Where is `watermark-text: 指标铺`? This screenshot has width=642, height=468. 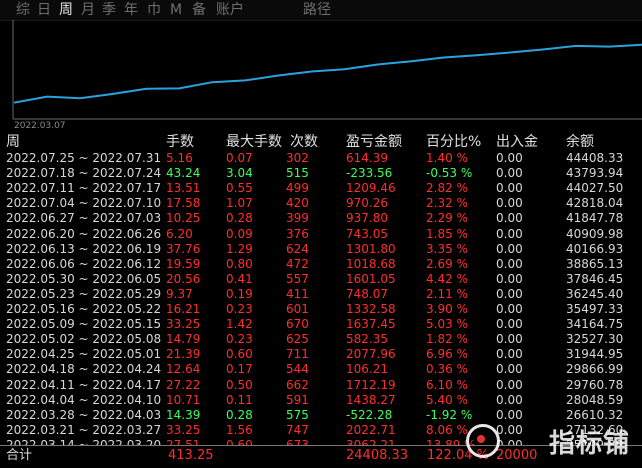
watermark-text: 指标铺 is located at coordinates (589, 444).